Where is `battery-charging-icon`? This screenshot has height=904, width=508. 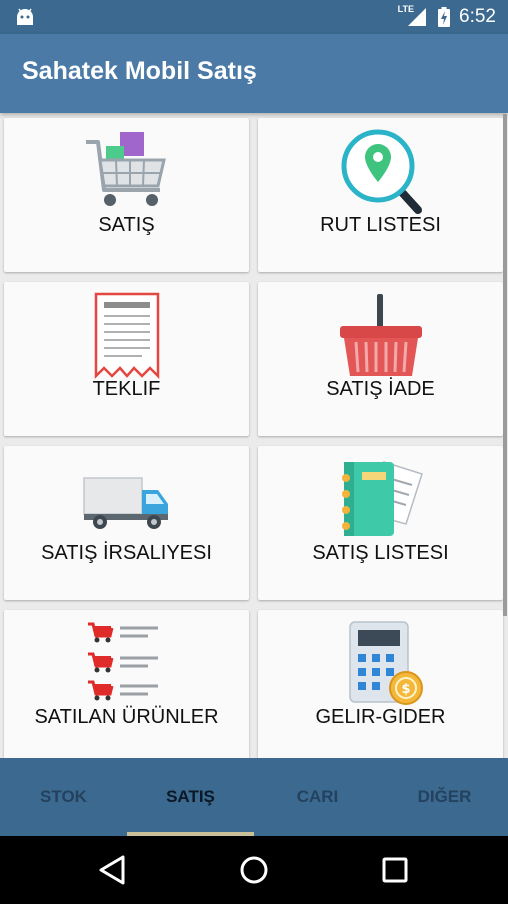
battery-charging-icon is located at coordinates (444, 17).